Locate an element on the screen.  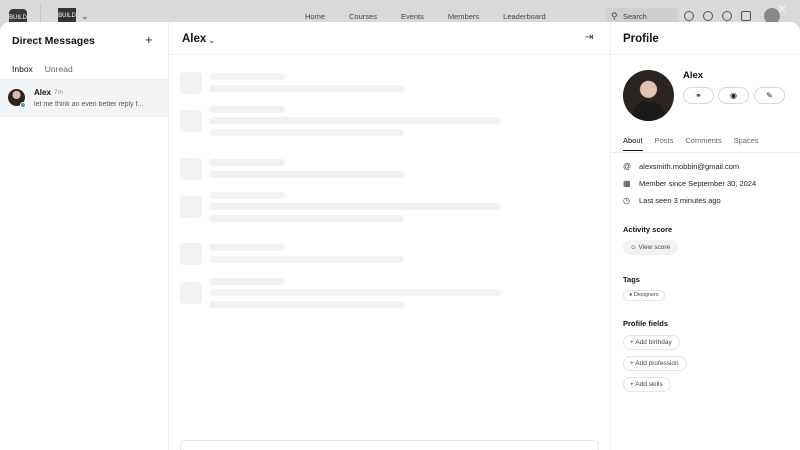
tab-unread: Unread is located at coordinates (59, 72).